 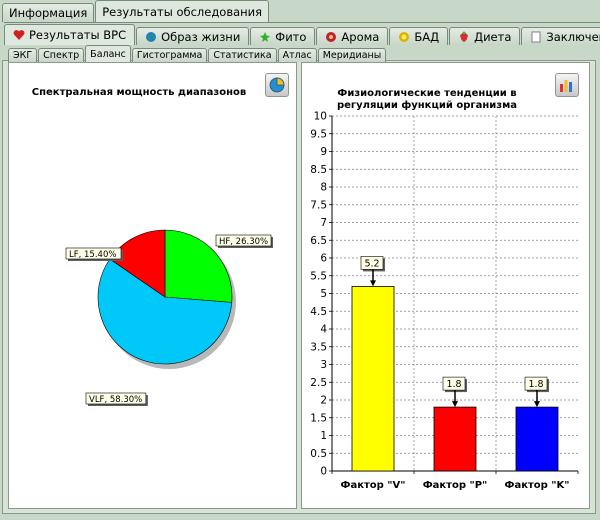 I want to click on tab-label: Статистика, so click(x=242, y=55).